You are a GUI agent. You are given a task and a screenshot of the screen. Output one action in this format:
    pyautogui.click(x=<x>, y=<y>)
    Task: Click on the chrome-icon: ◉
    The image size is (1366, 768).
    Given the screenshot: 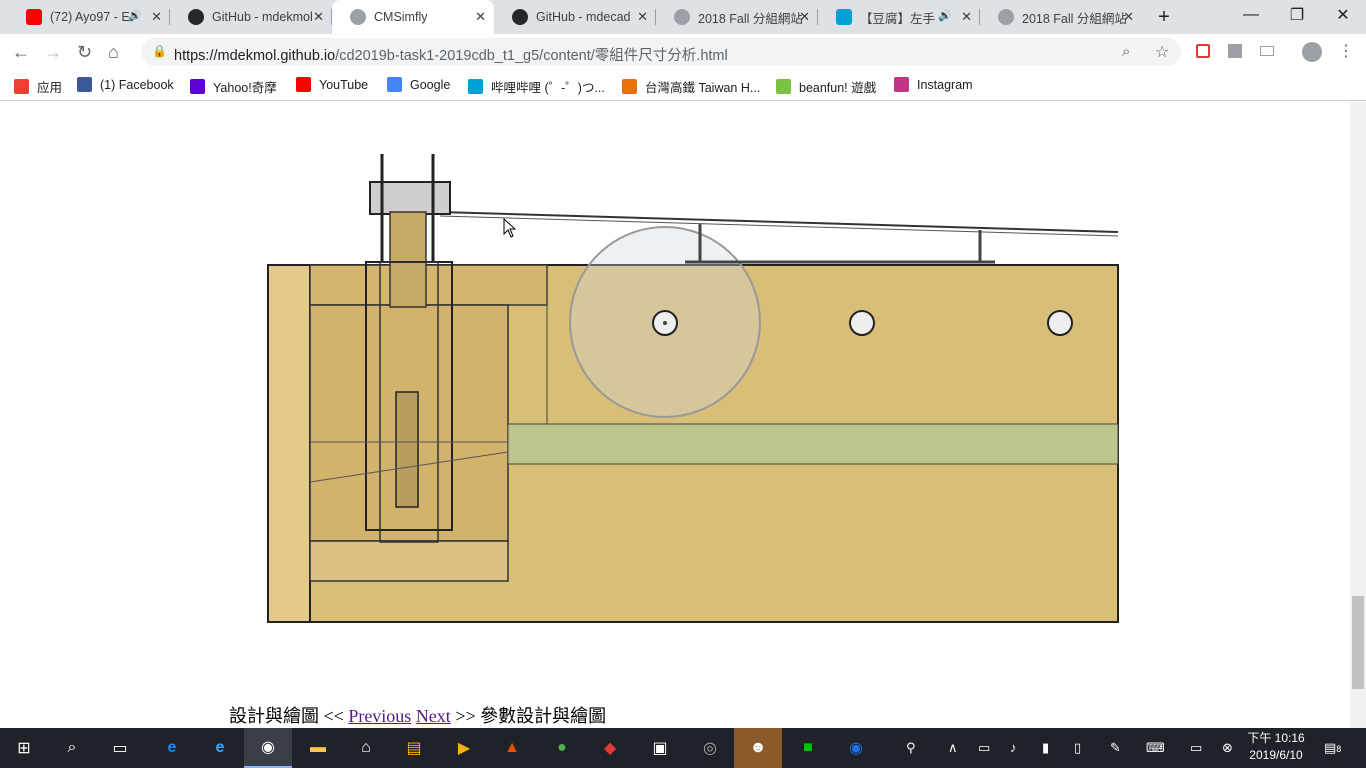 What is the action you would take?
    pyautogui.click(x=268, y=748)
    